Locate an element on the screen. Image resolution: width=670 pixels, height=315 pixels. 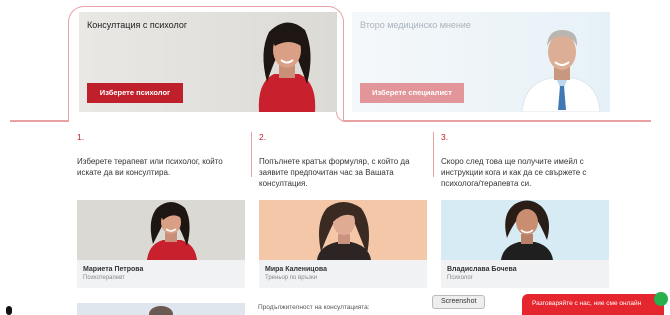
specialist-card-vladislava-bocheva: Владислава Бочева Психолог is located at coordinates (525, 244).